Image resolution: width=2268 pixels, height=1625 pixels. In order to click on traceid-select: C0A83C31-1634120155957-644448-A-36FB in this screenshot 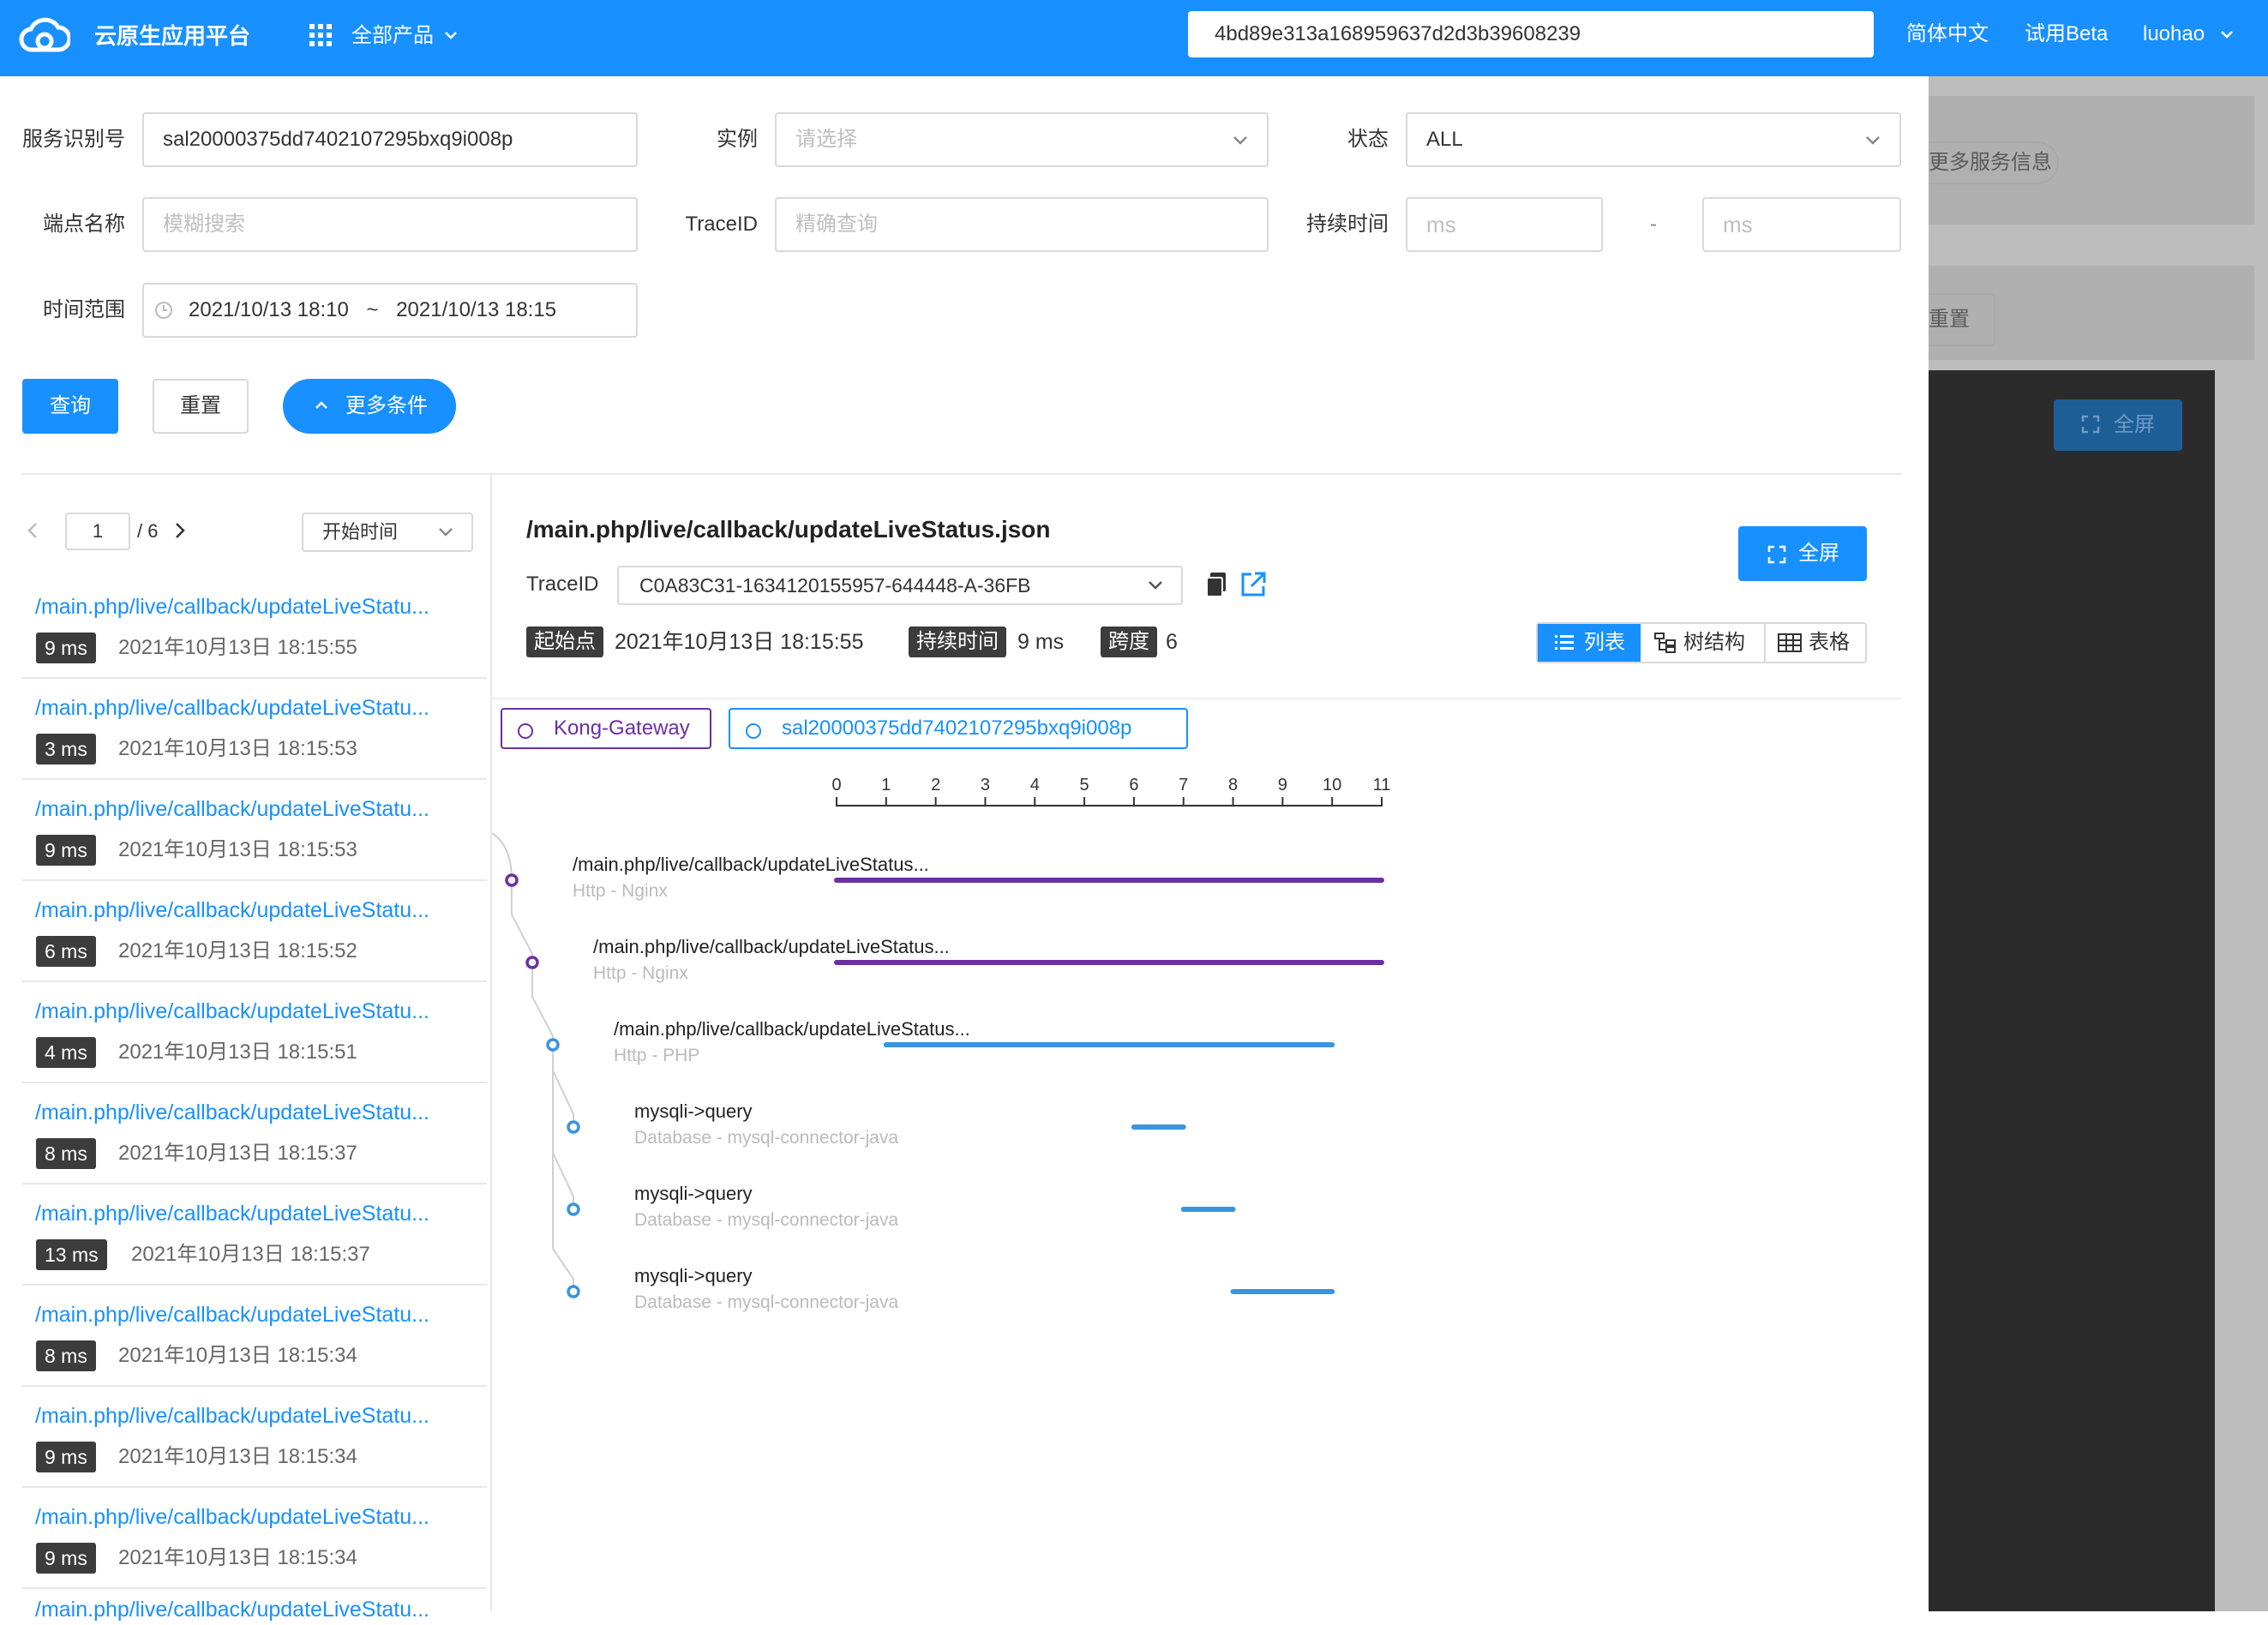, I will do `click(900, 586)`.